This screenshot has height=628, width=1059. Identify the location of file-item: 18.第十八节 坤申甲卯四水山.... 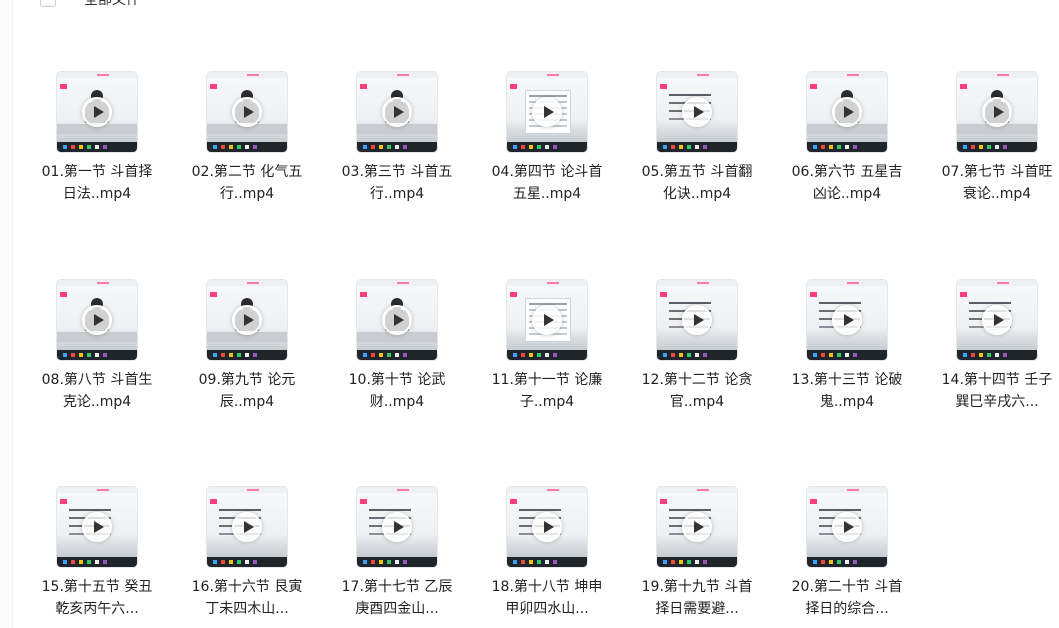
(547, 553).